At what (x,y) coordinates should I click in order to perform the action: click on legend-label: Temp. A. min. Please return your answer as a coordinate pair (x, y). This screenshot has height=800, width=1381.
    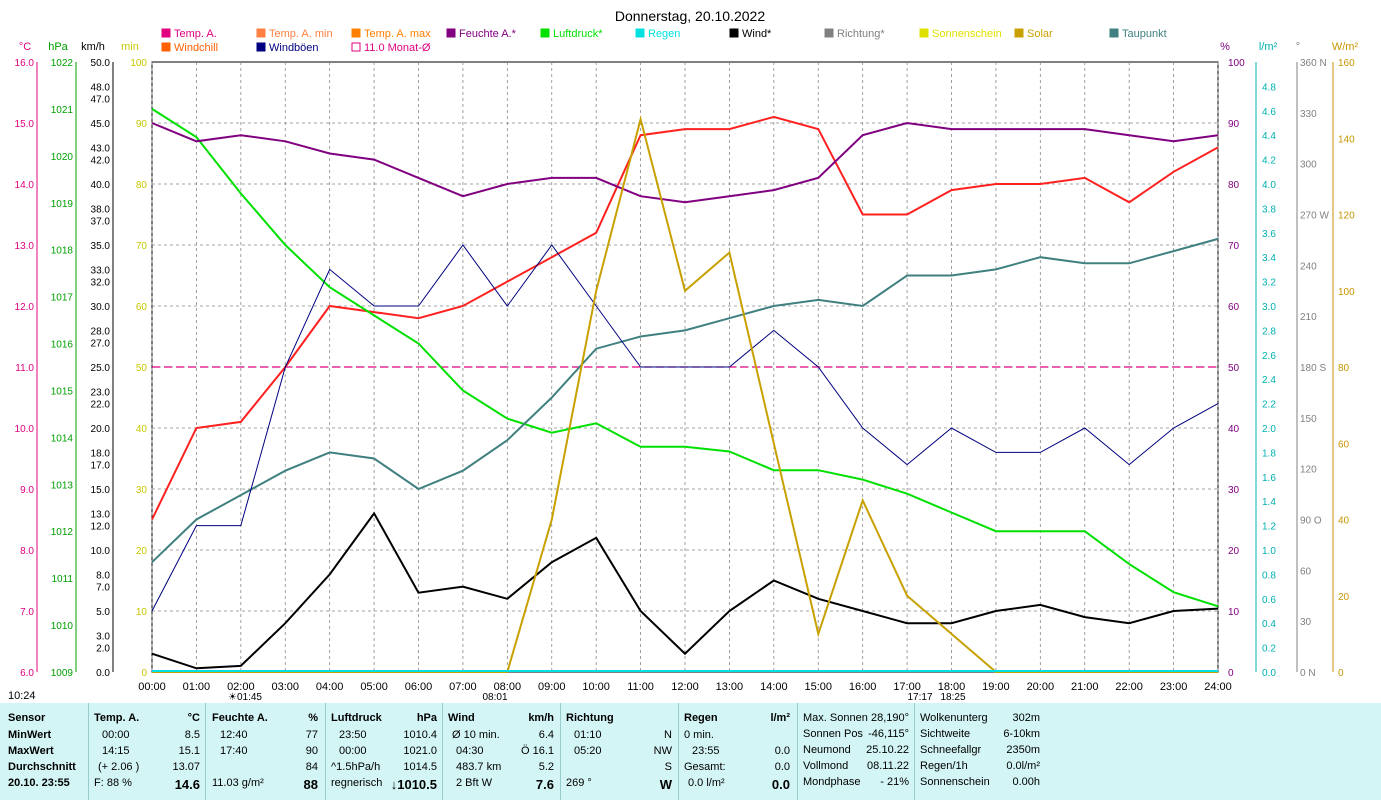
    Looking at the image, I should click on (301, 34).